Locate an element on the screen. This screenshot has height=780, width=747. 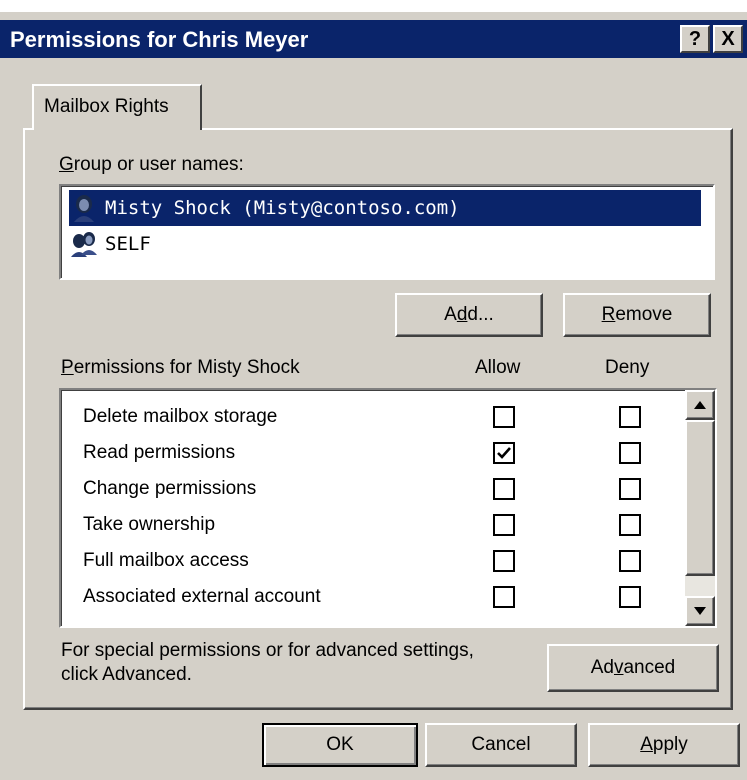
cancel-button: Cancel is located at coordinates (501, 745).